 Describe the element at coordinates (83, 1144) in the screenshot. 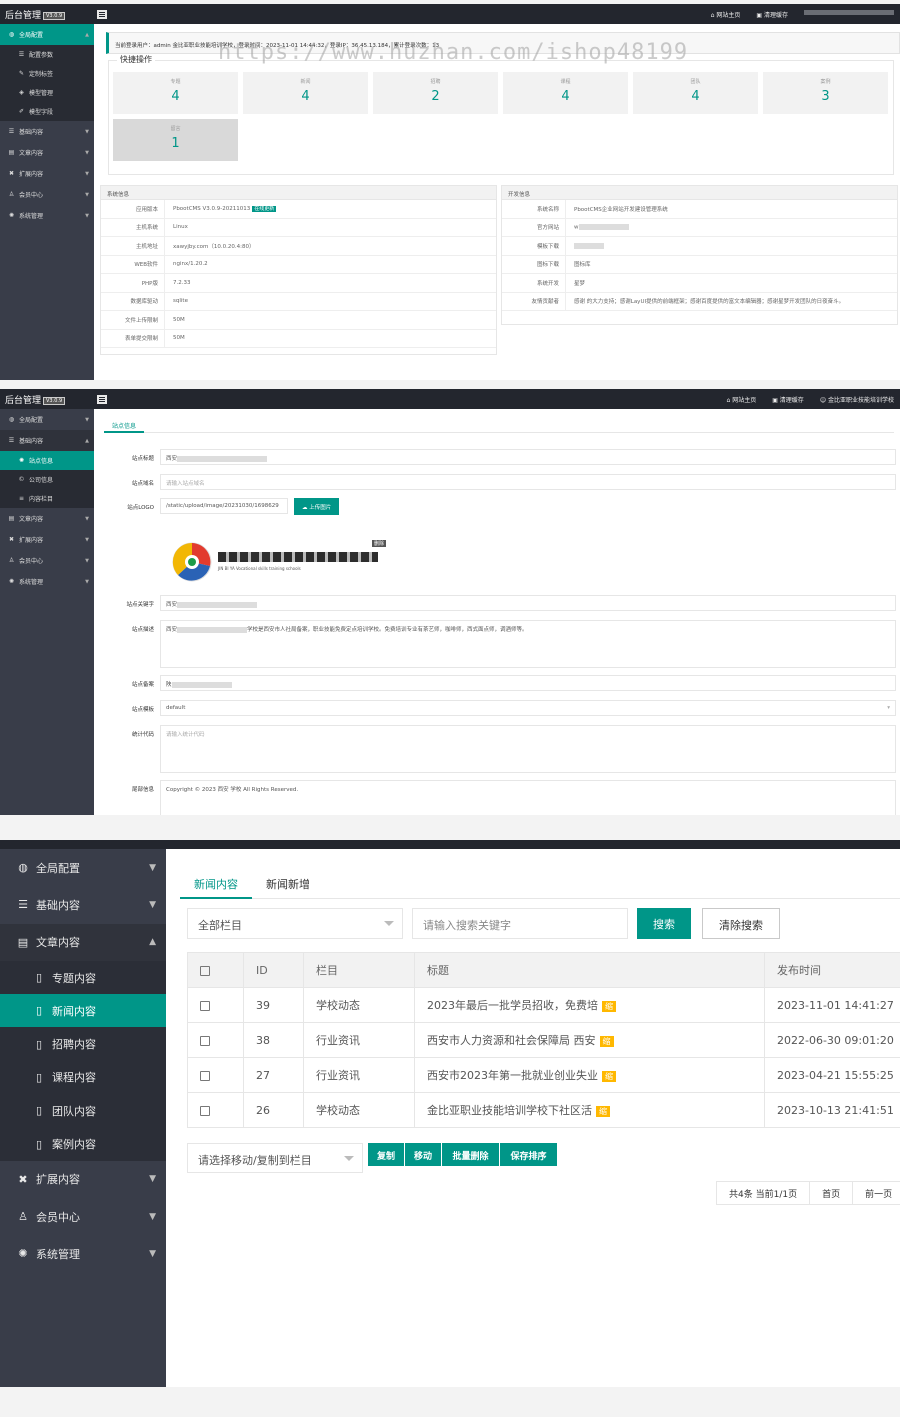

I see `sidebar-item: ▯ 案例内容` at that location.